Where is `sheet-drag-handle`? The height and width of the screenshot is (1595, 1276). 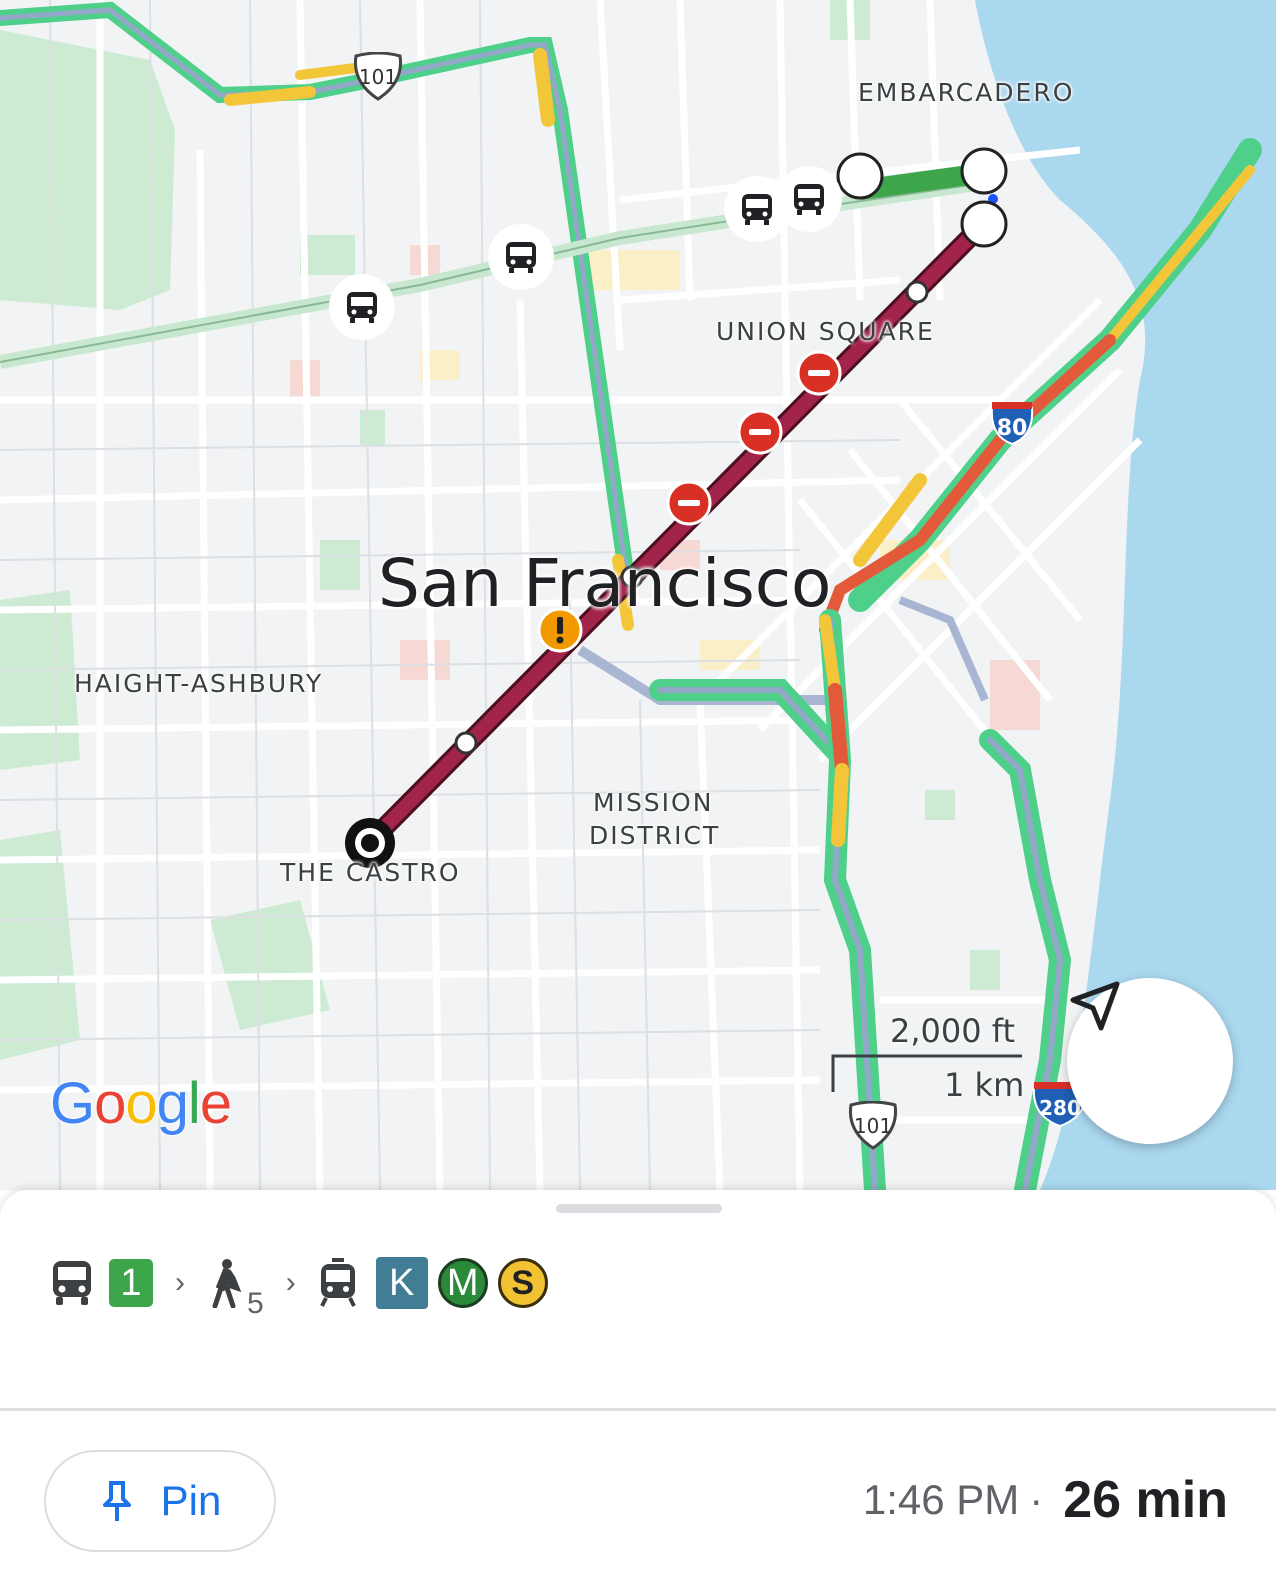 sheet-drag-handle is located at coordinates (639, 1208).